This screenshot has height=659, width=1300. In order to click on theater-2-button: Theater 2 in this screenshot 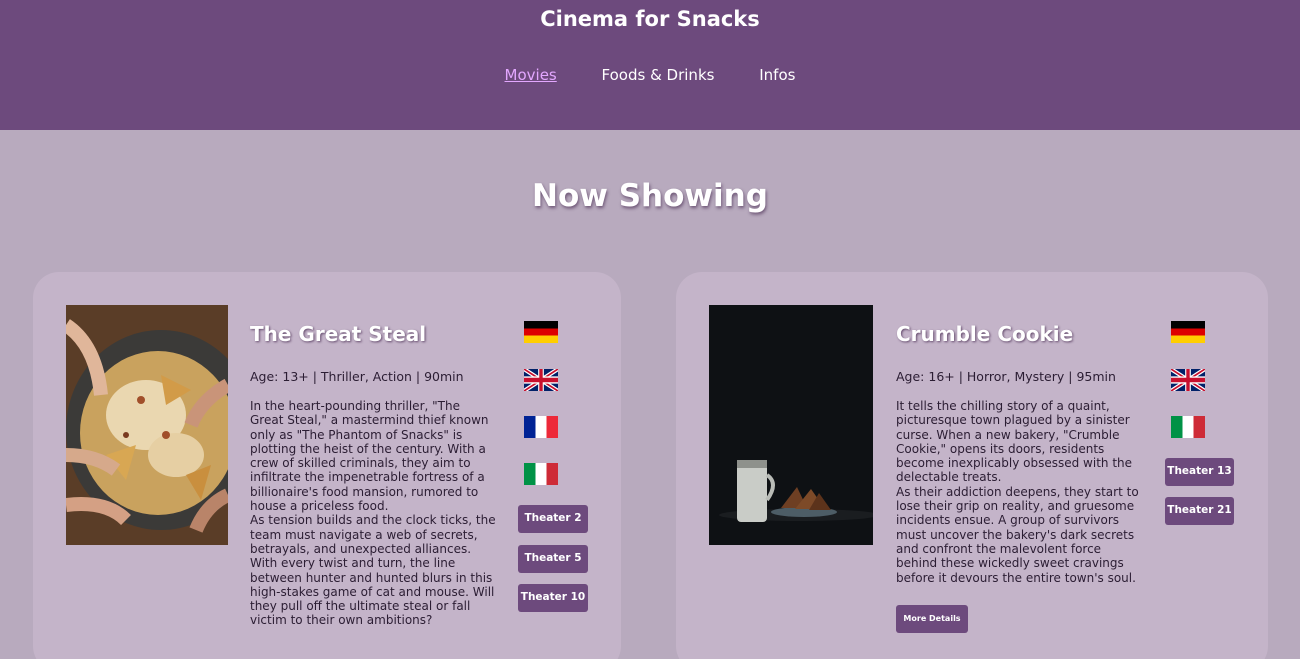, I will do `click(553, 519)`.